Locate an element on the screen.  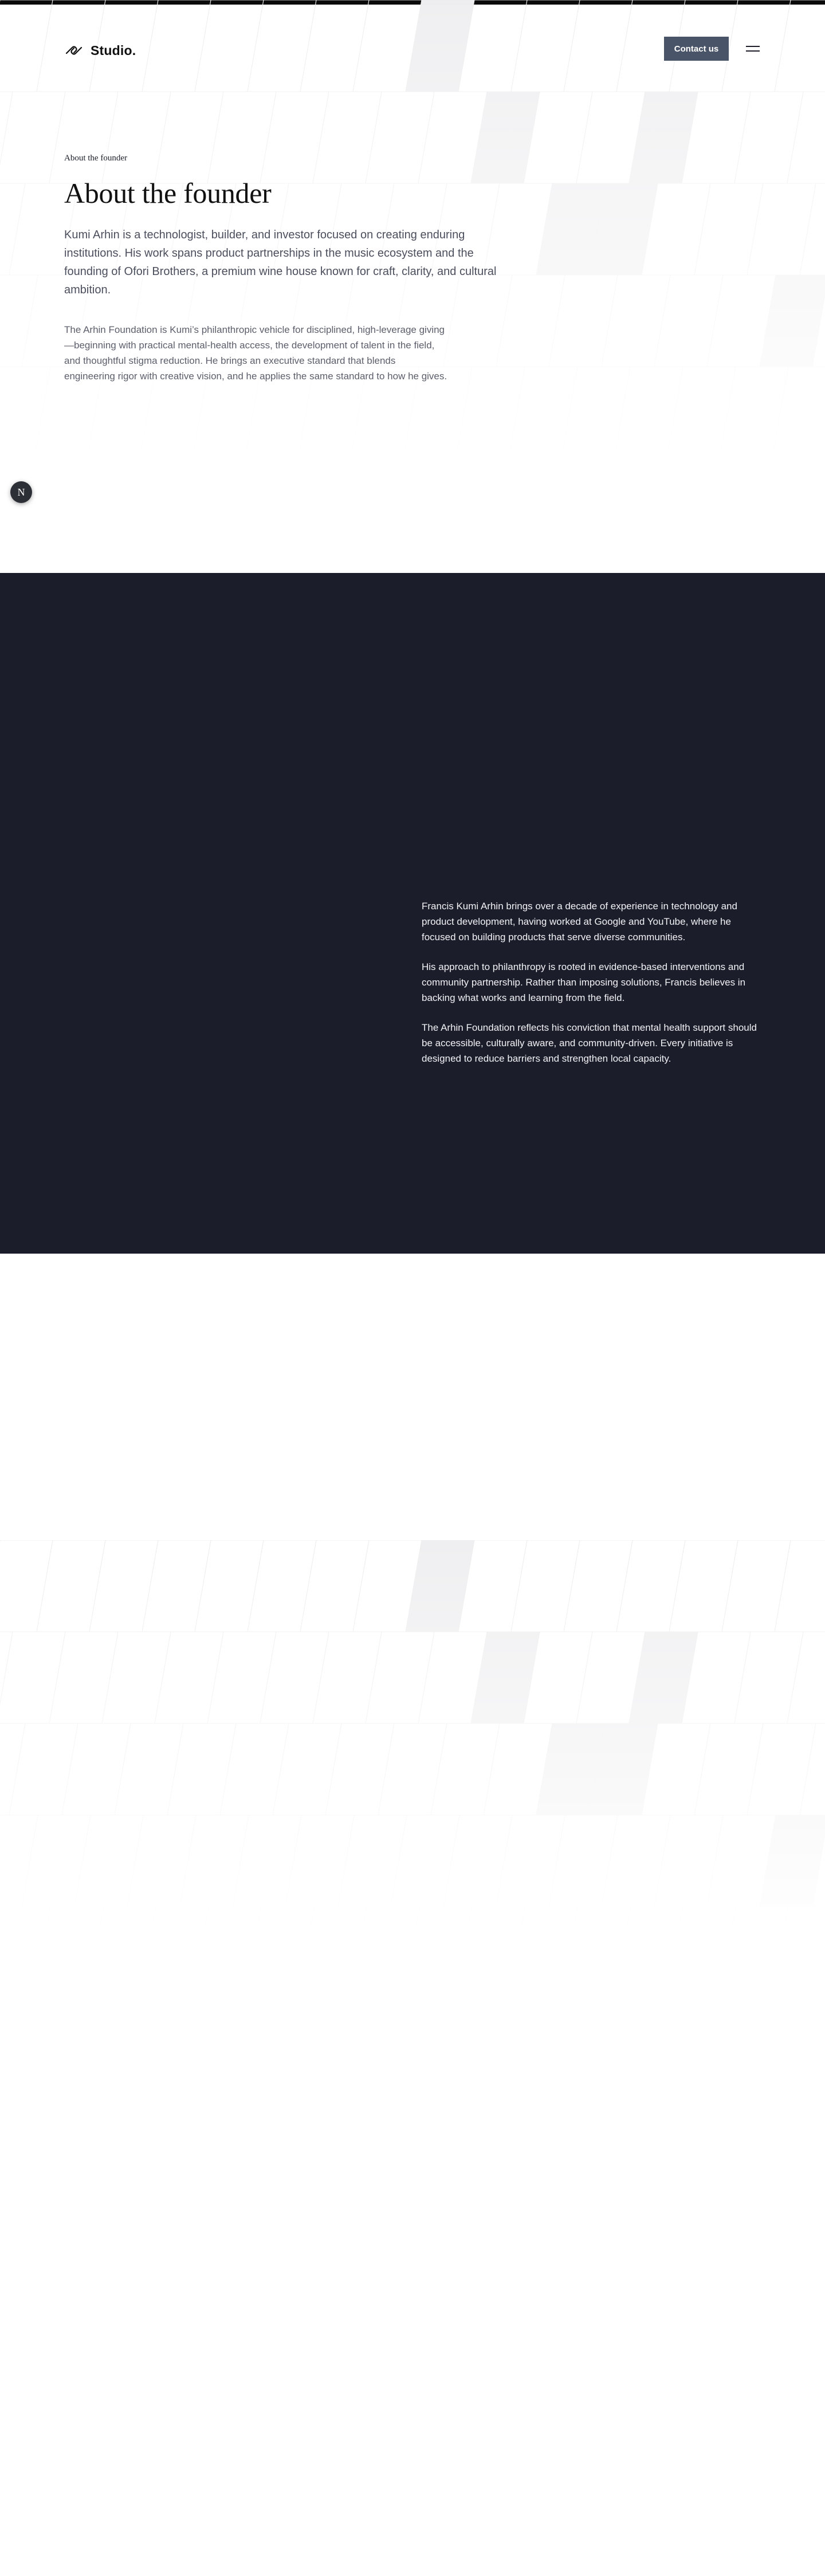
page-title: About the founder is located at coordinates (168, 193).